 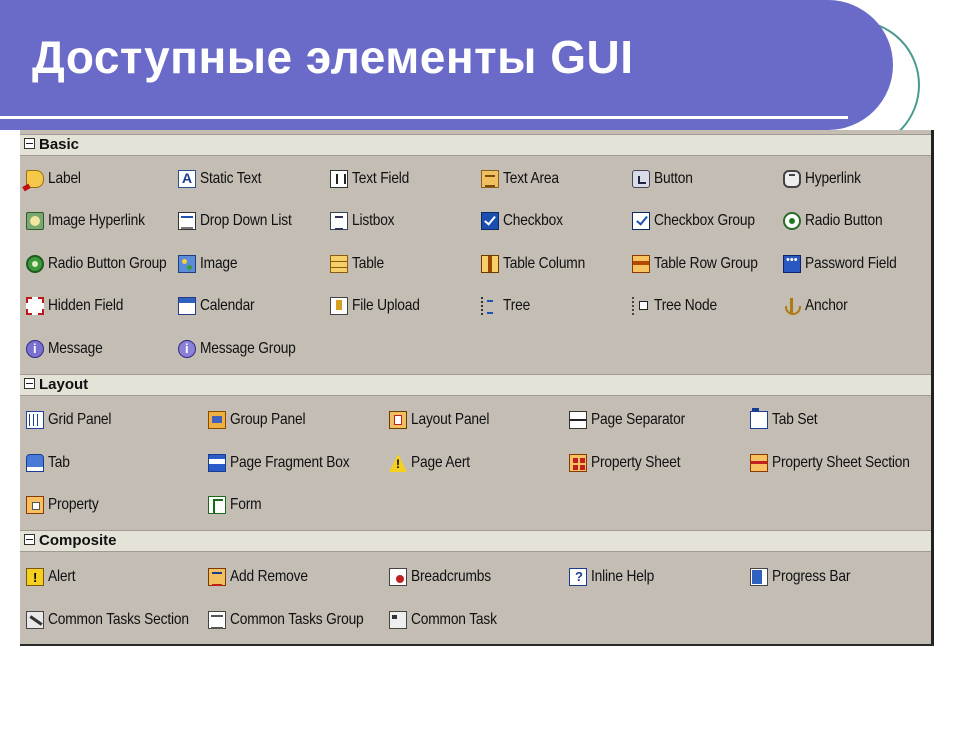 I want to click on palette-item-password-field: Password Field, so click(x=847, y=264).